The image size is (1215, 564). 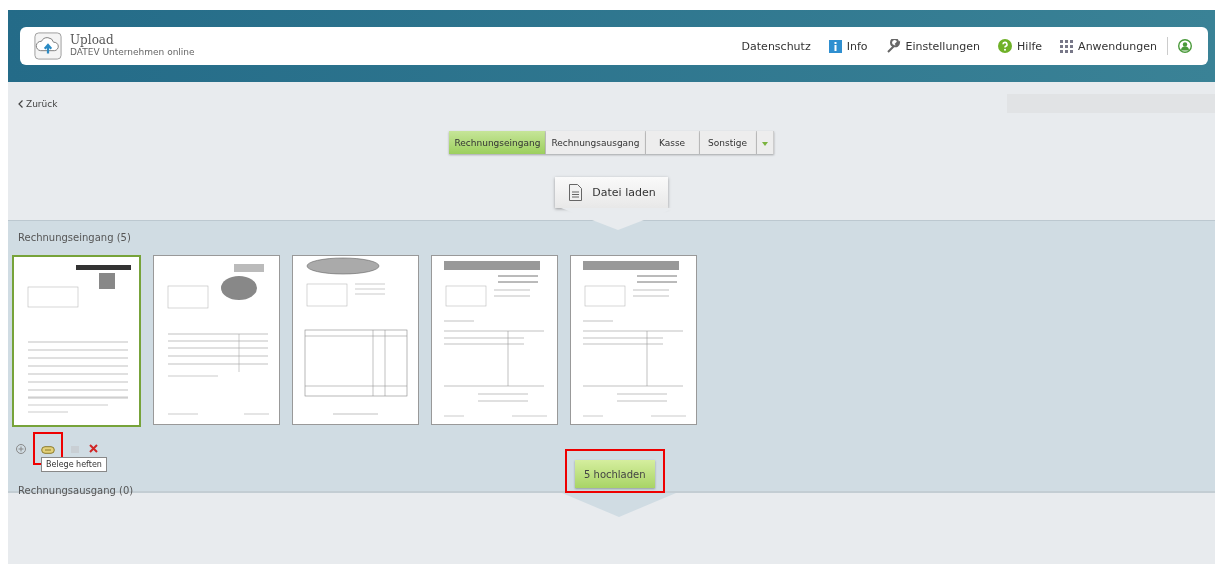 I want to click on nav-link: Hilfe, so click(x=1020, y=46).